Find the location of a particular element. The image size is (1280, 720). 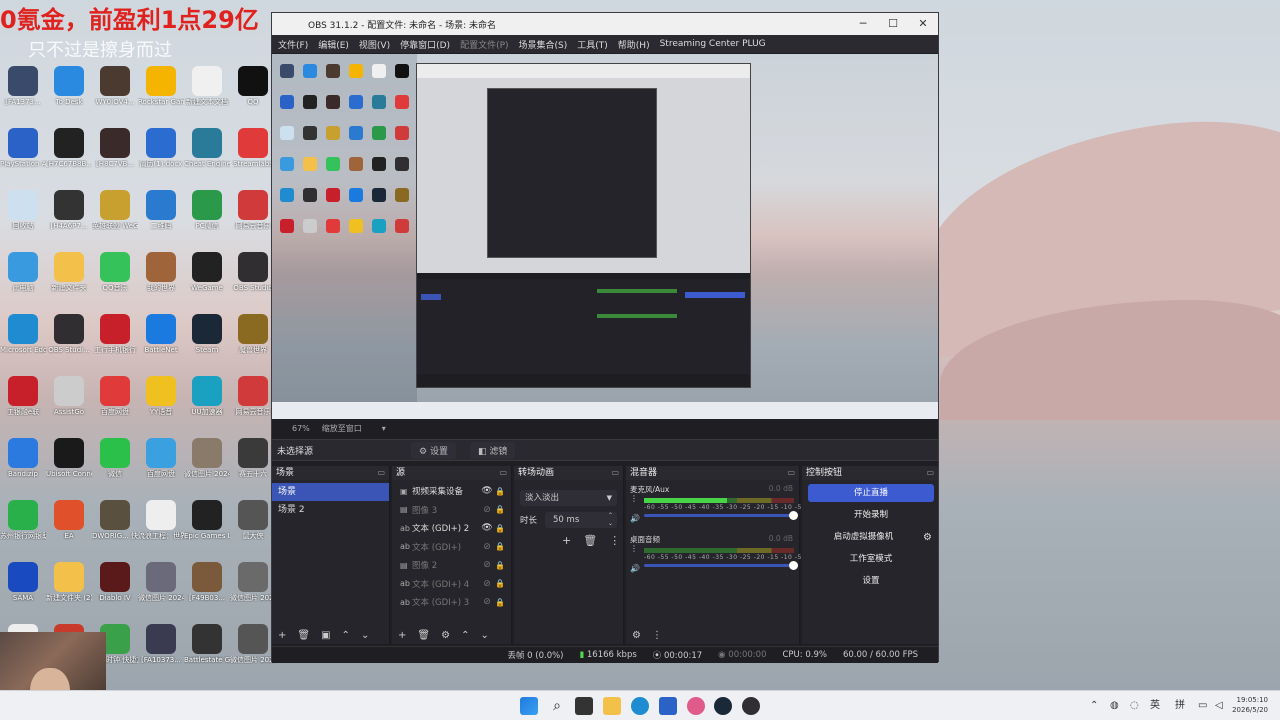

menu-file: 文件(F) is located at coordinates (293, 44).